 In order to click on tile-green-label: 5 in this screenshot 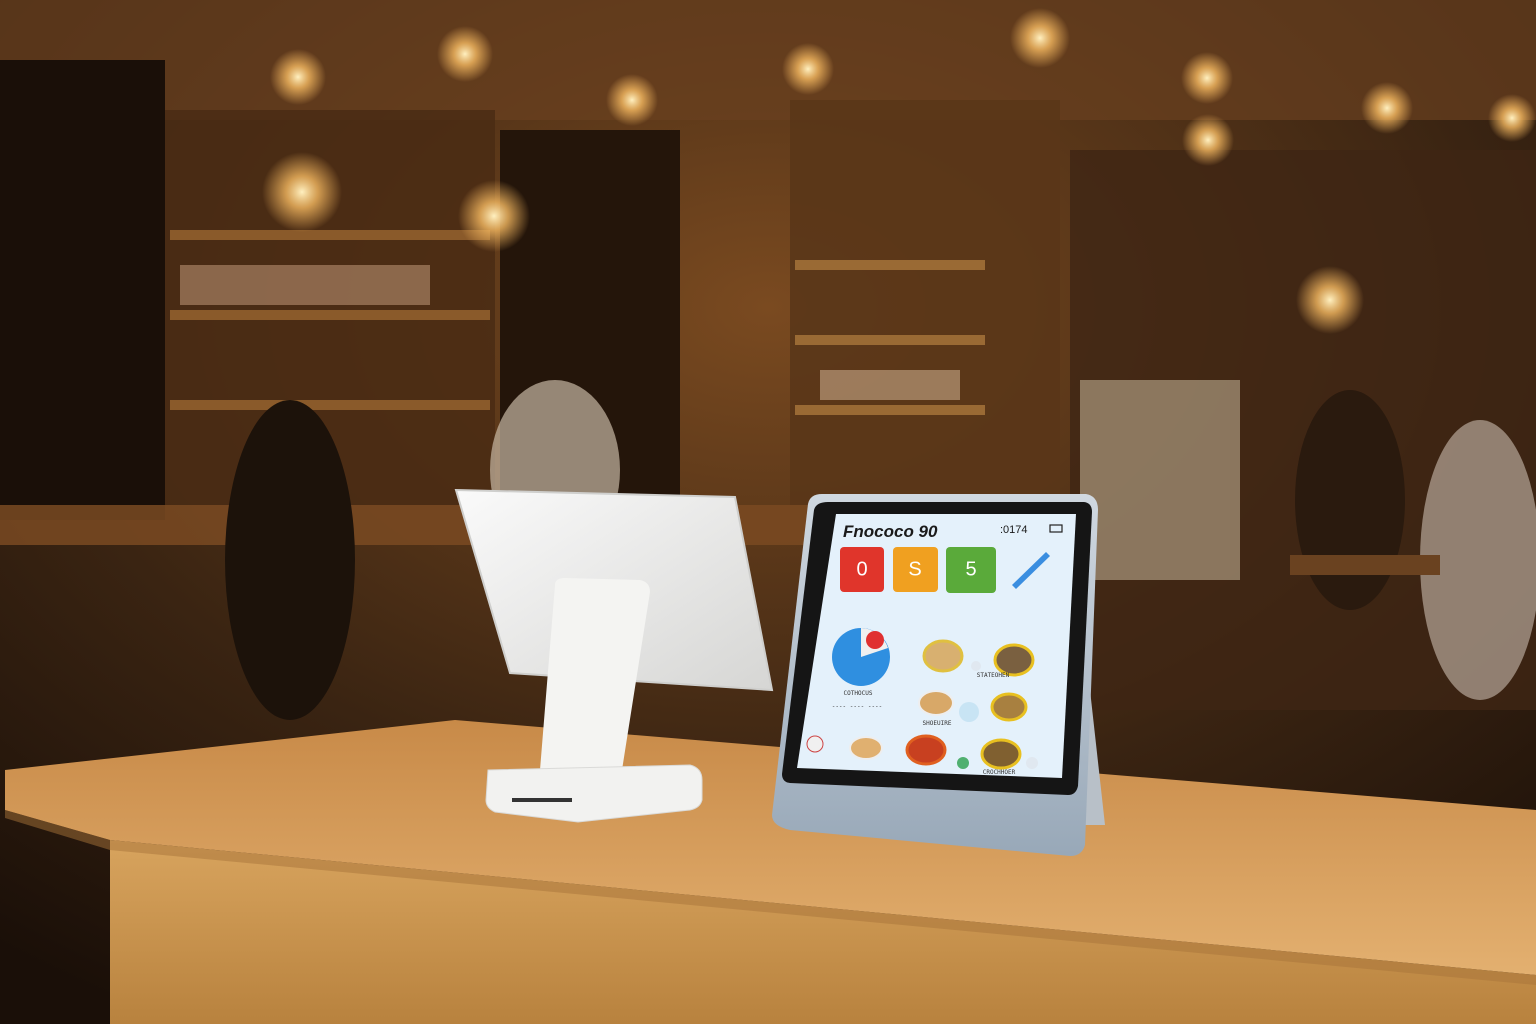, I will do `click(970, 569)`.